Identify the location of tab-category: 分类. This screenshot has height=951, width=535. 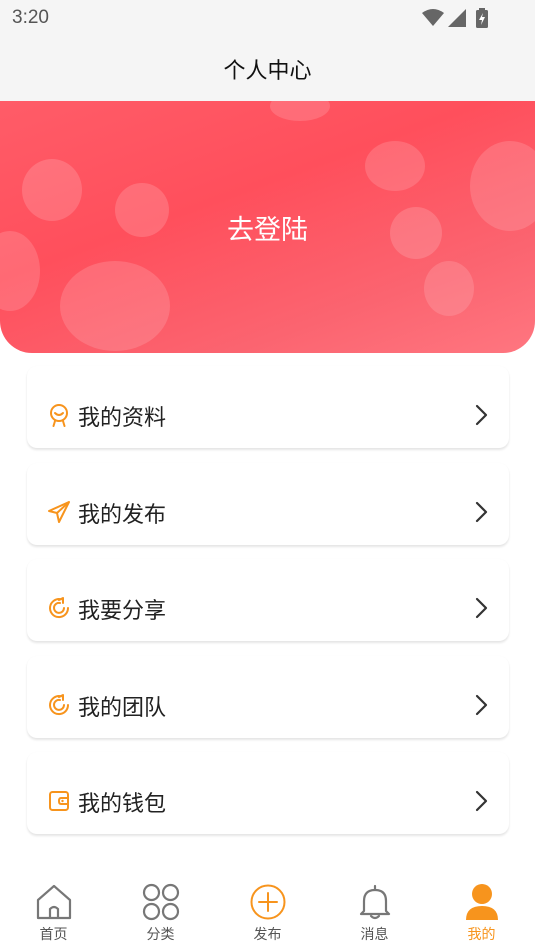
(160, 910).